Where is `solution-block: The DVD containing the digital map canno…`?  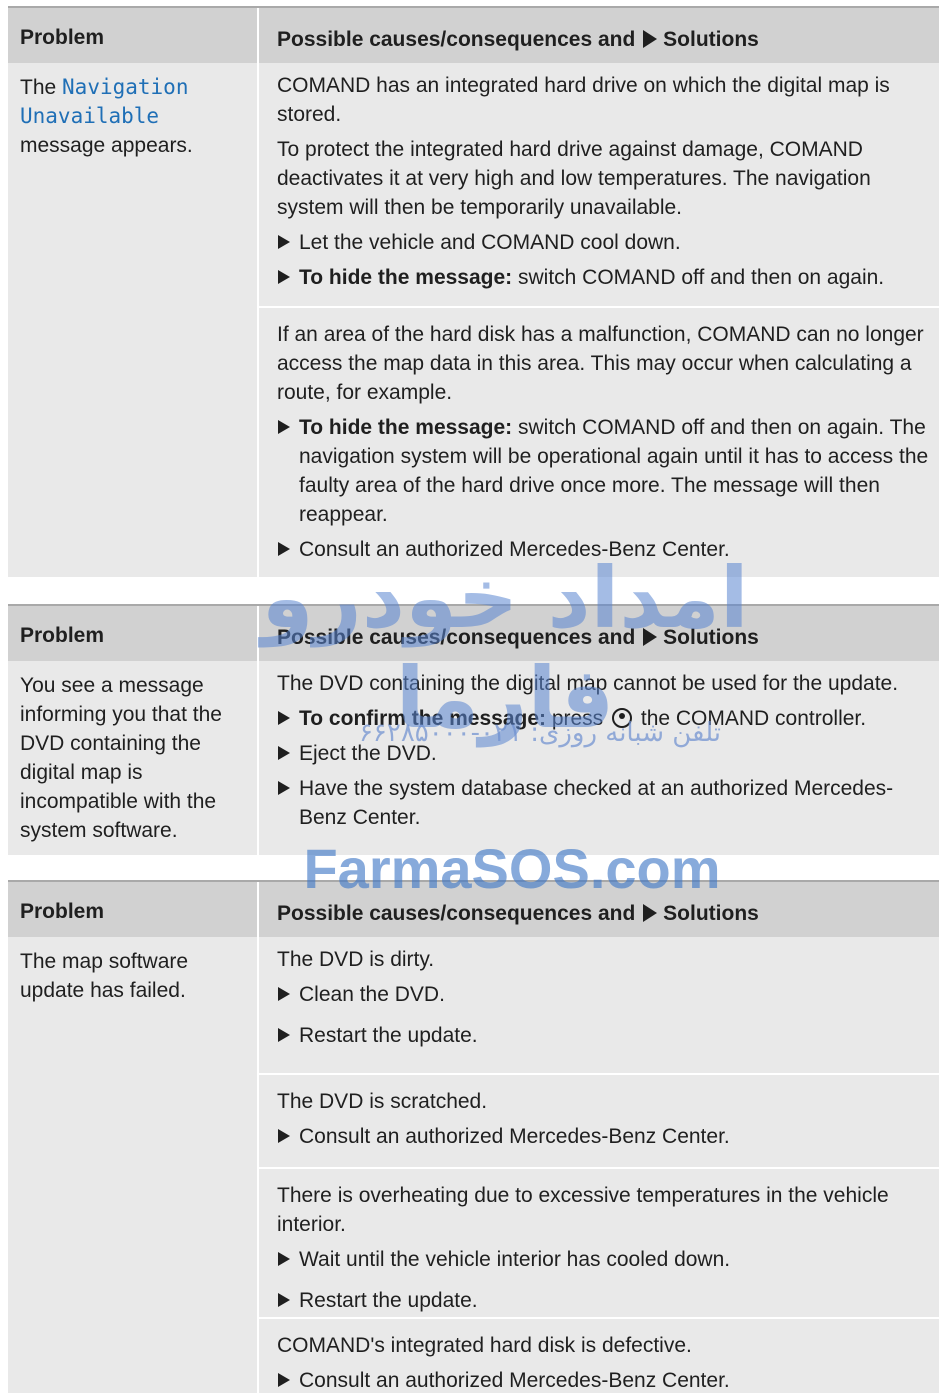
solution-block: The DVD containing the digital map canno… is located at coordinates (599, 746).